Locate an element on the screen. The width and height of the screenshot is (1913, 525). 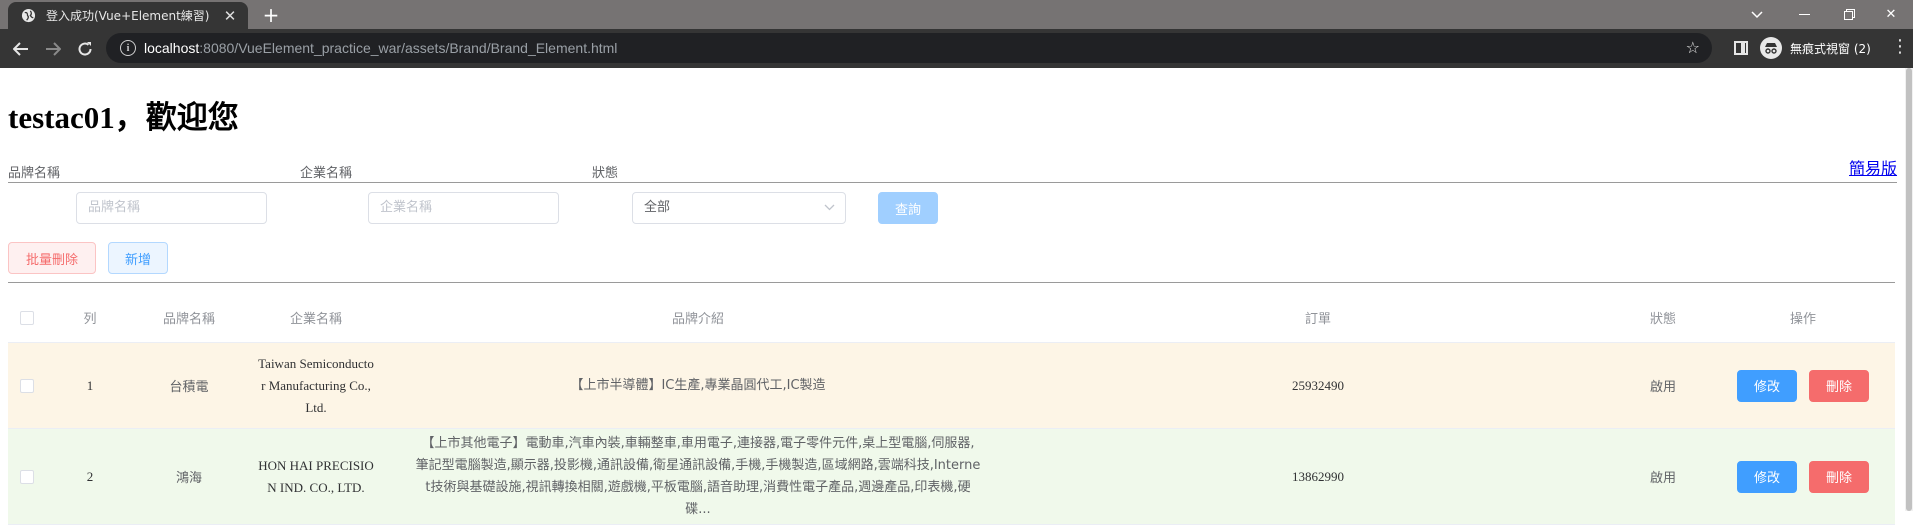
brand-name-label: 品牌名稱 is located at coordinates (34, 173).